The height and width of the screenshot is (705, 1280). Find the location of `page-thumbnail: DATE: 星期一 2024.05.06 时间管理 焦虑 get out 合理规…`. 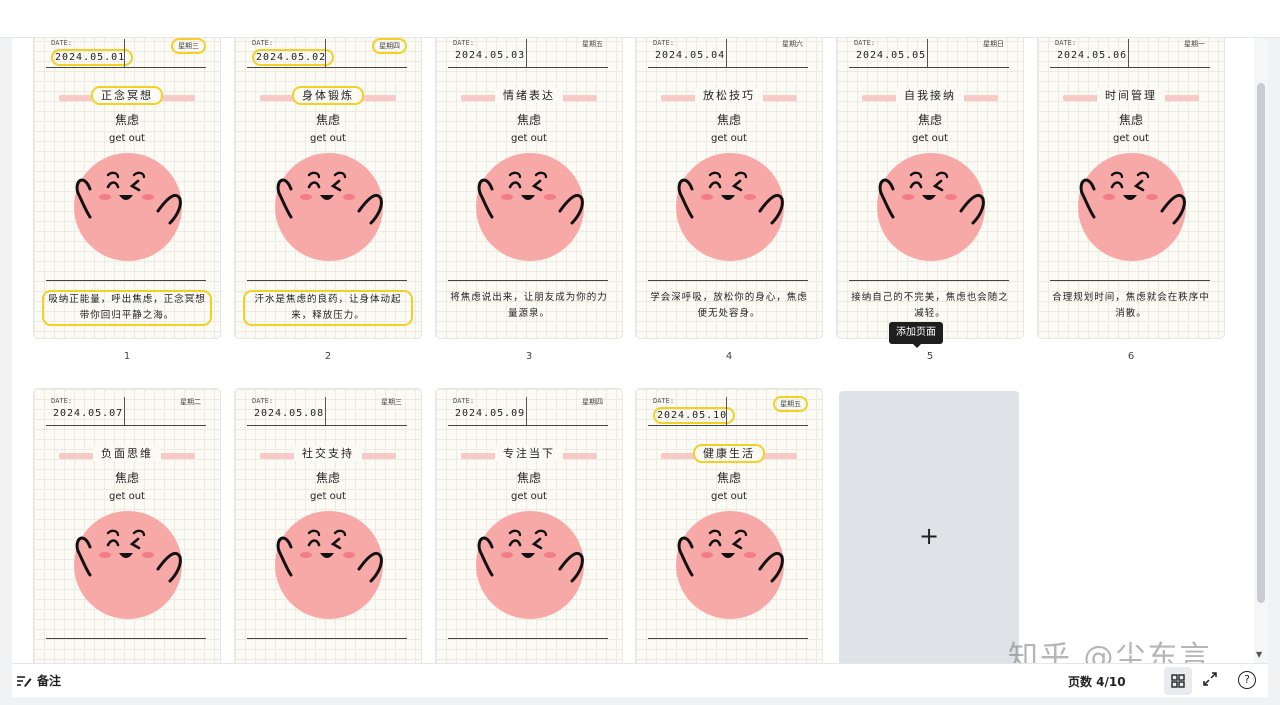

page-thumbnail: DATE: 星期一 2024.05.06 时间管理 焦虑 get out 合理规… is located at coordinates (1131, 188).